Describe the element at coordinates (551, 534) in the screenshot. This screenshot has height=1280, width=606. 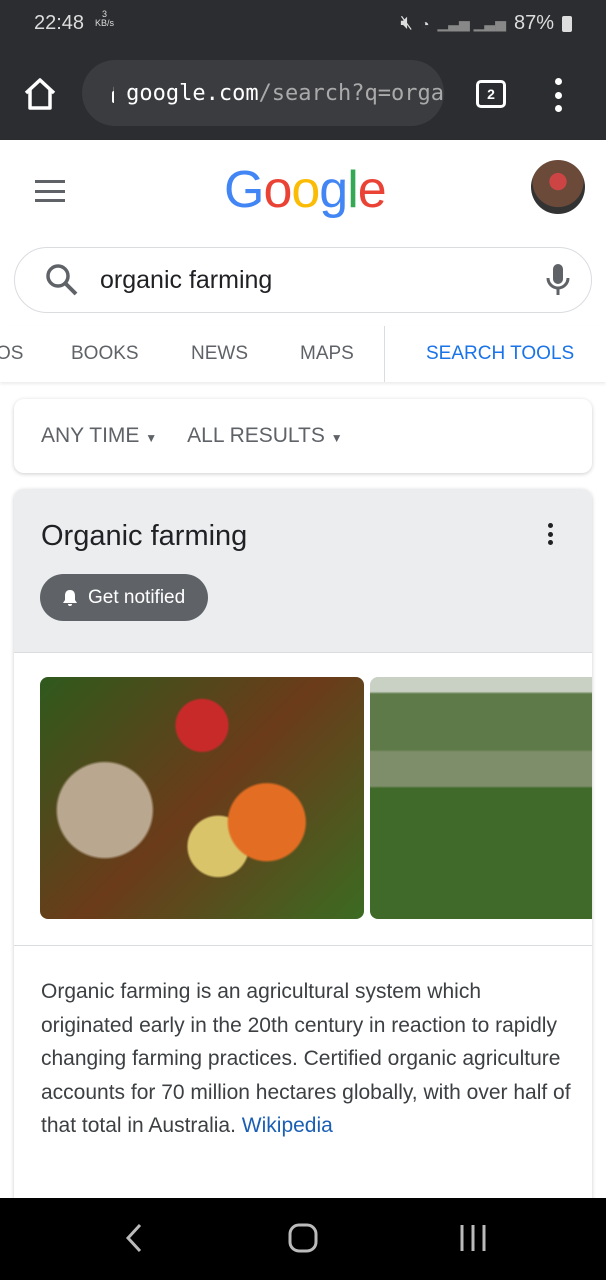
I see `more-options-icon` at that location.